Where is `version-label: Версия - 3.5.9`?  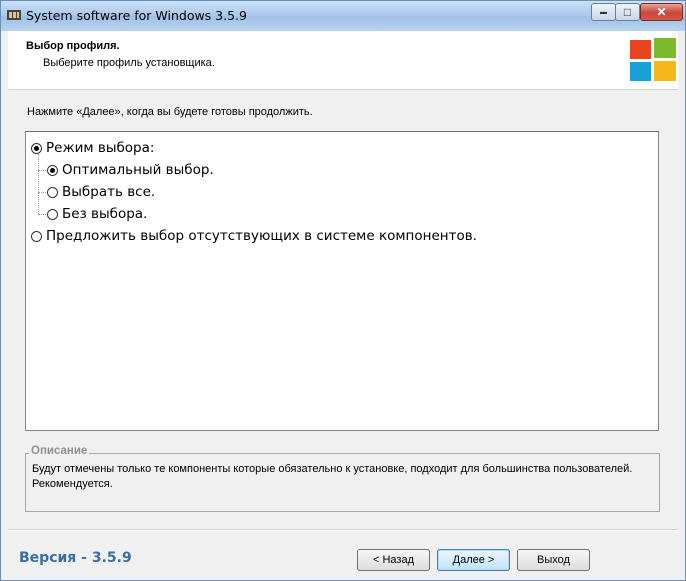 version-label: Версия - 3.5.9 is located at coordinates (75, 558).